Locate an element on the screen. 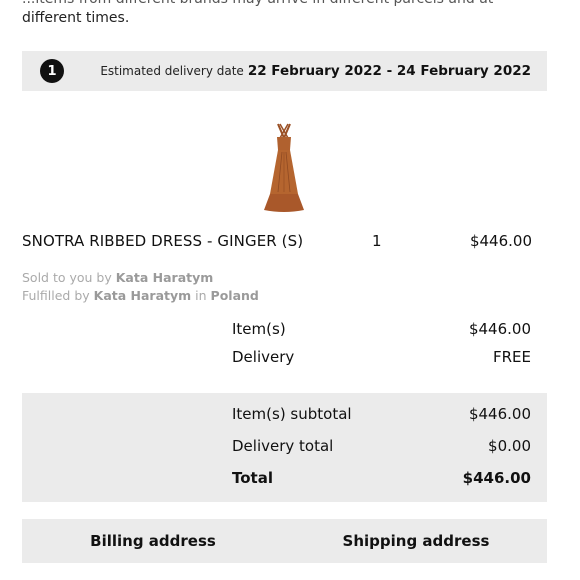  delivery-total-value: $0.00 is located at coordinates (509, 446).